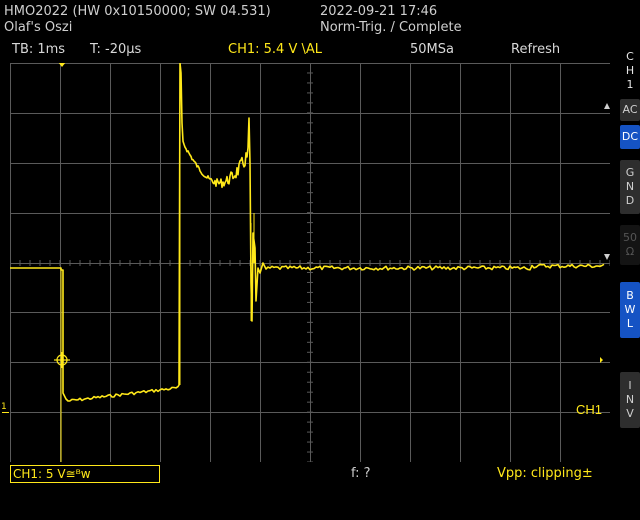 The height and width of the screenshot is (520, 640). What do you see at coordinates (62, 360) in the screenshot?
I see `trigger-cursor` at bounding box center [62, 360].